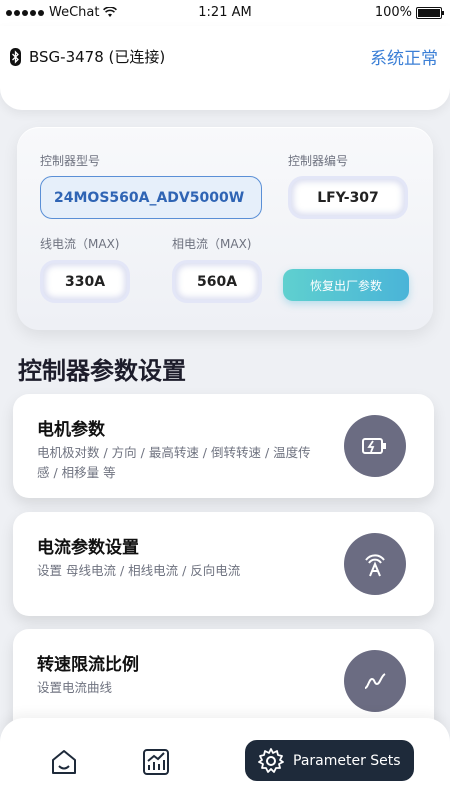 This screenshot has height=800, width=450. I want to click on factory-reset-button: 恢复出厂参数, so click(346, 285).